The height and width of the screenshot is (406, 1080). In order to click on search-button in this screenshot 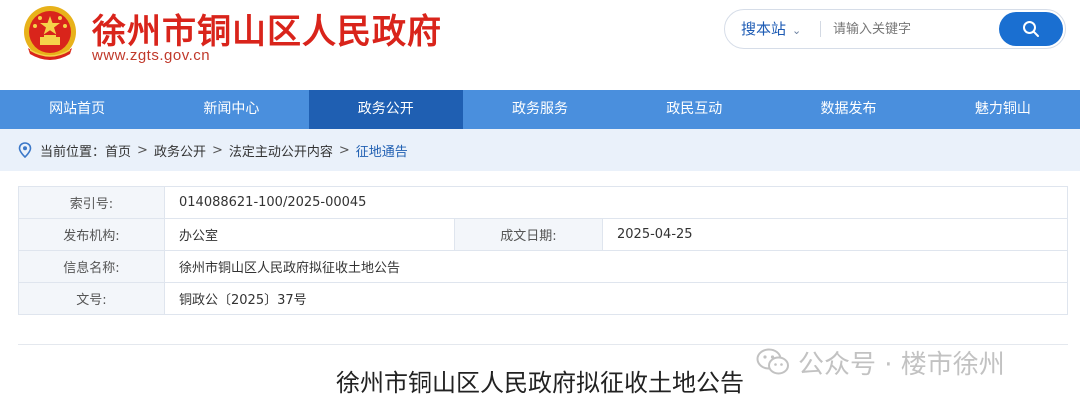, I will do `click(1031, 29)`.